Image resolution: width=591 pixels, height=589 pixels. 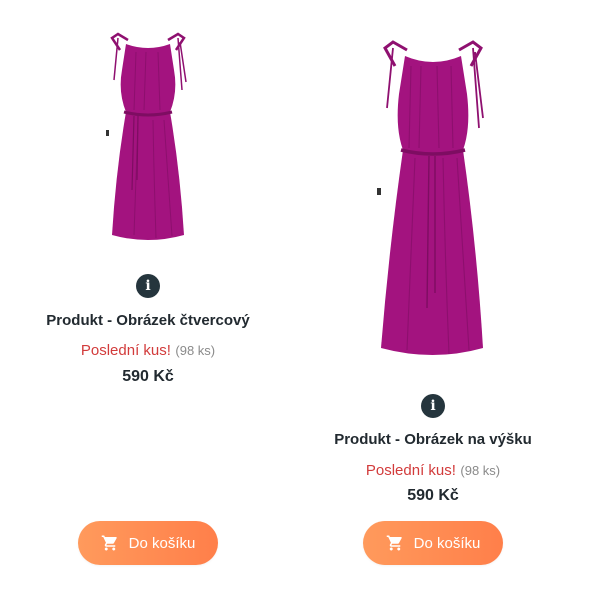 I want to click on product-name: Produkt - Obrázek čtvercový, so click(x=148, y=320).